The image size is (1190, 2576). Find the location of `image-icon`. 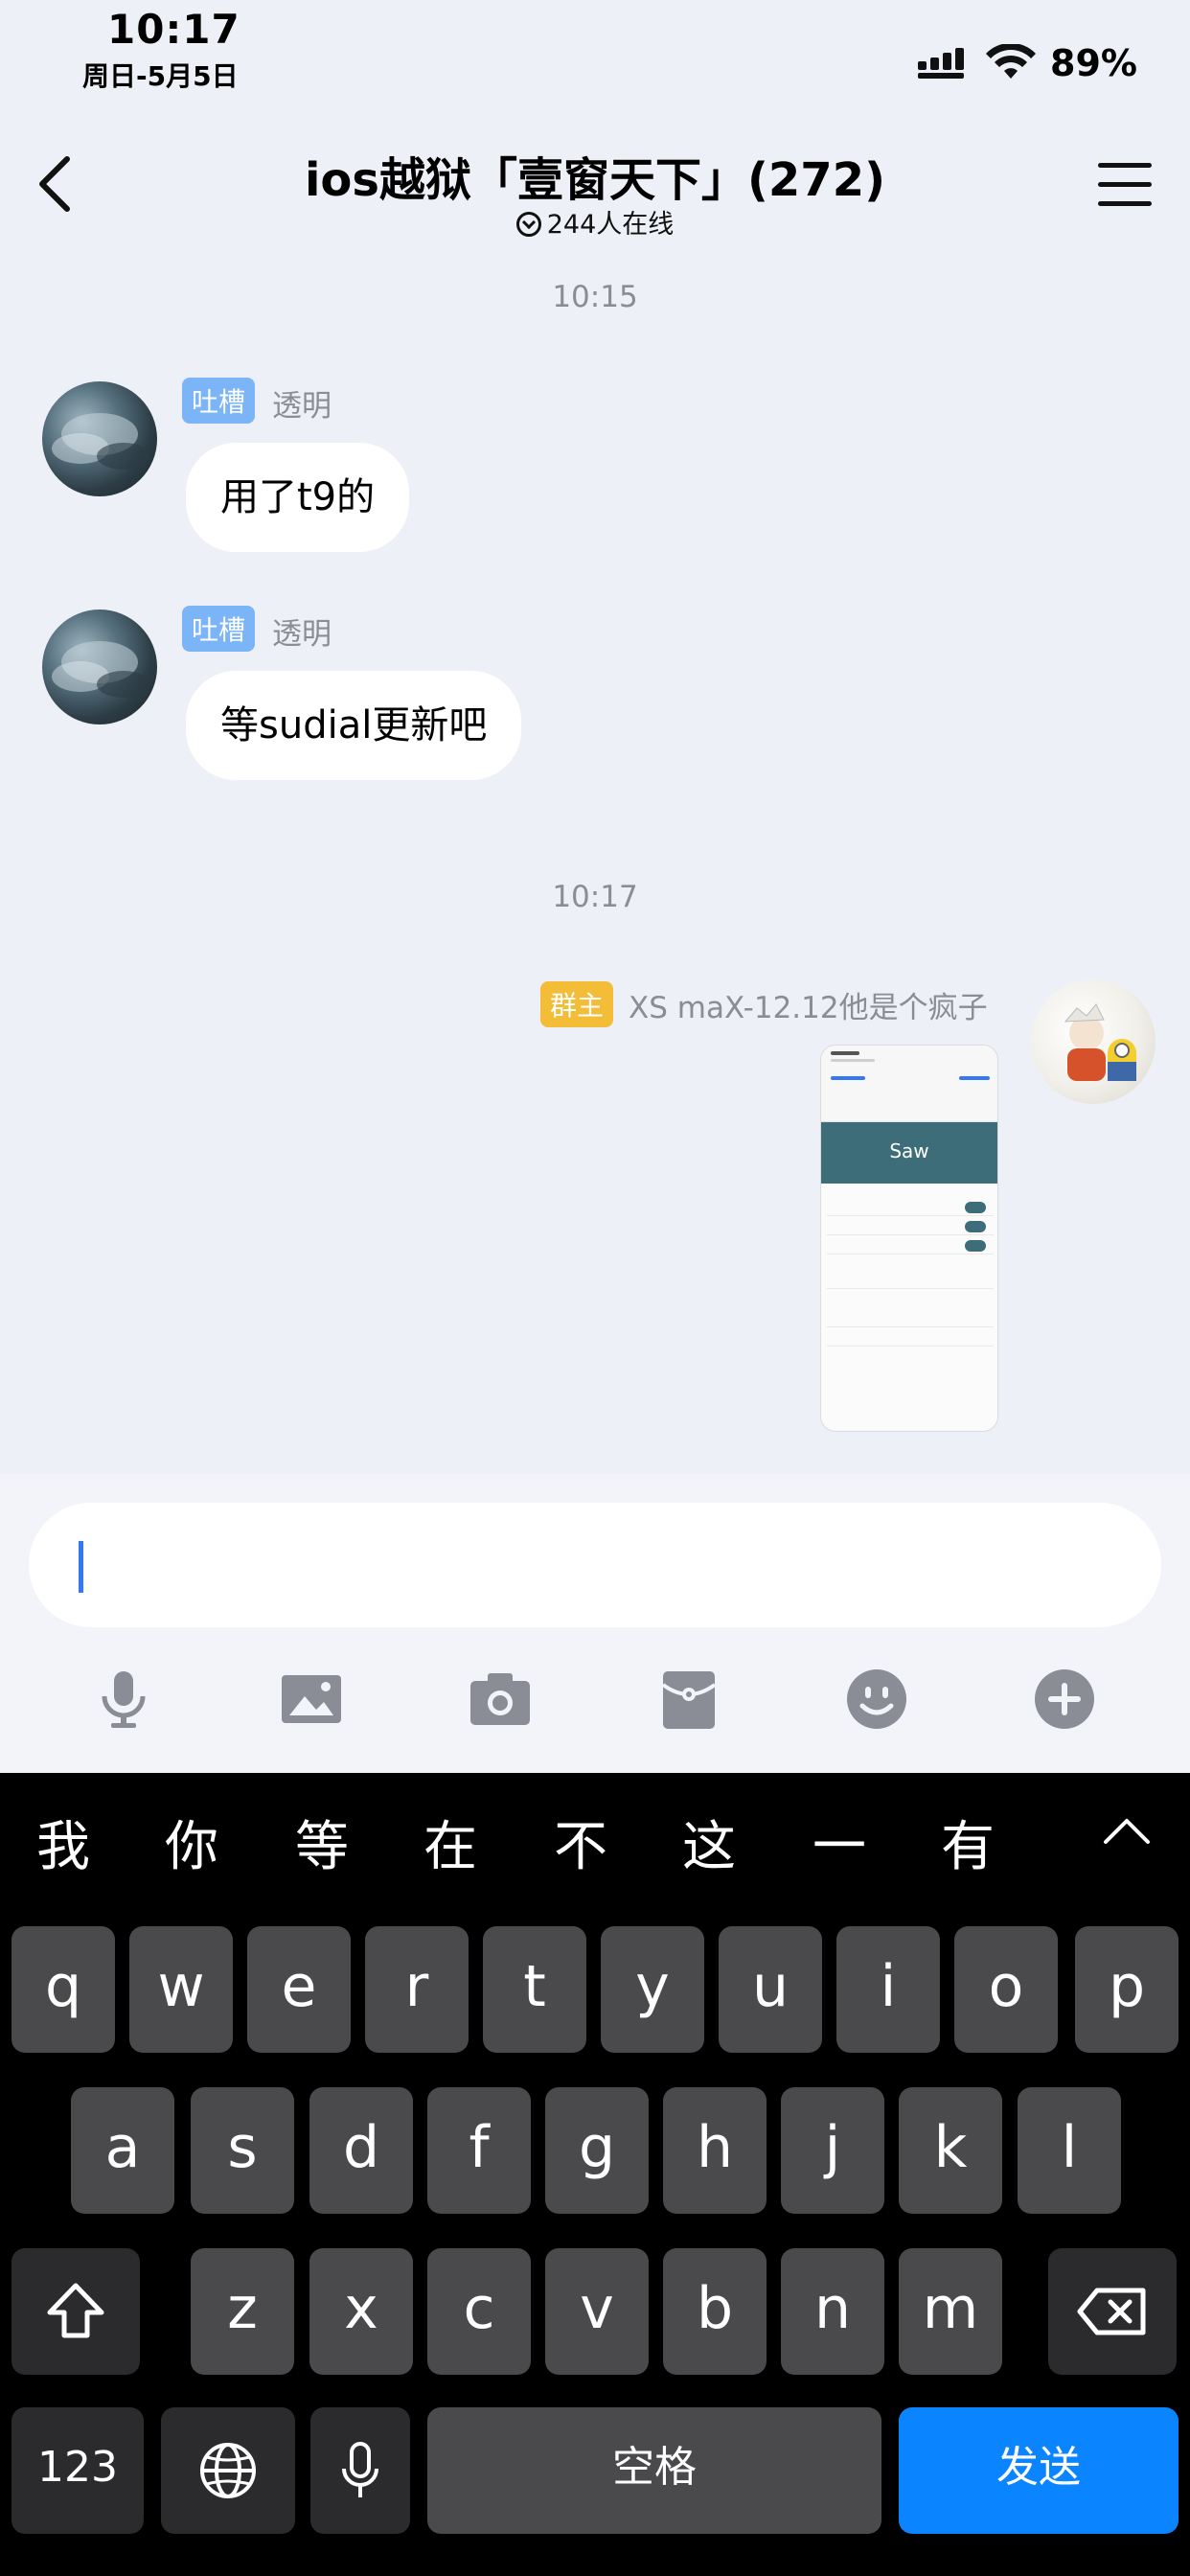

image-icon is located at coordinates (311, 1699).